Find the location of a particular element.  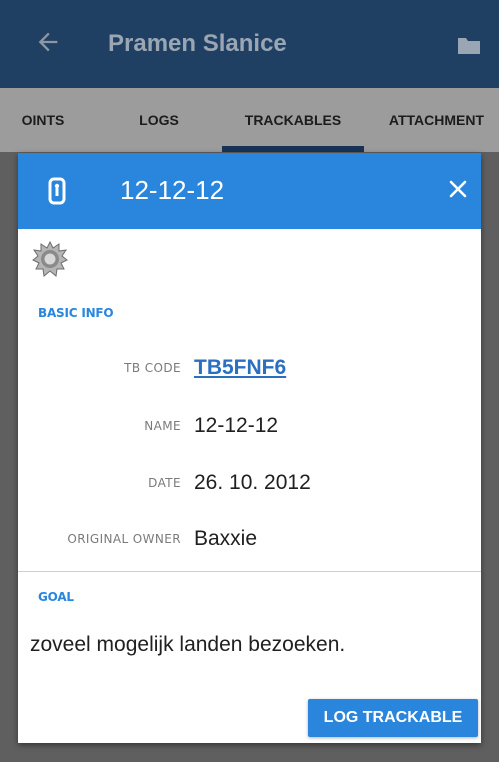

name-value: 12-12-12 is located at coordinates (236, 425).